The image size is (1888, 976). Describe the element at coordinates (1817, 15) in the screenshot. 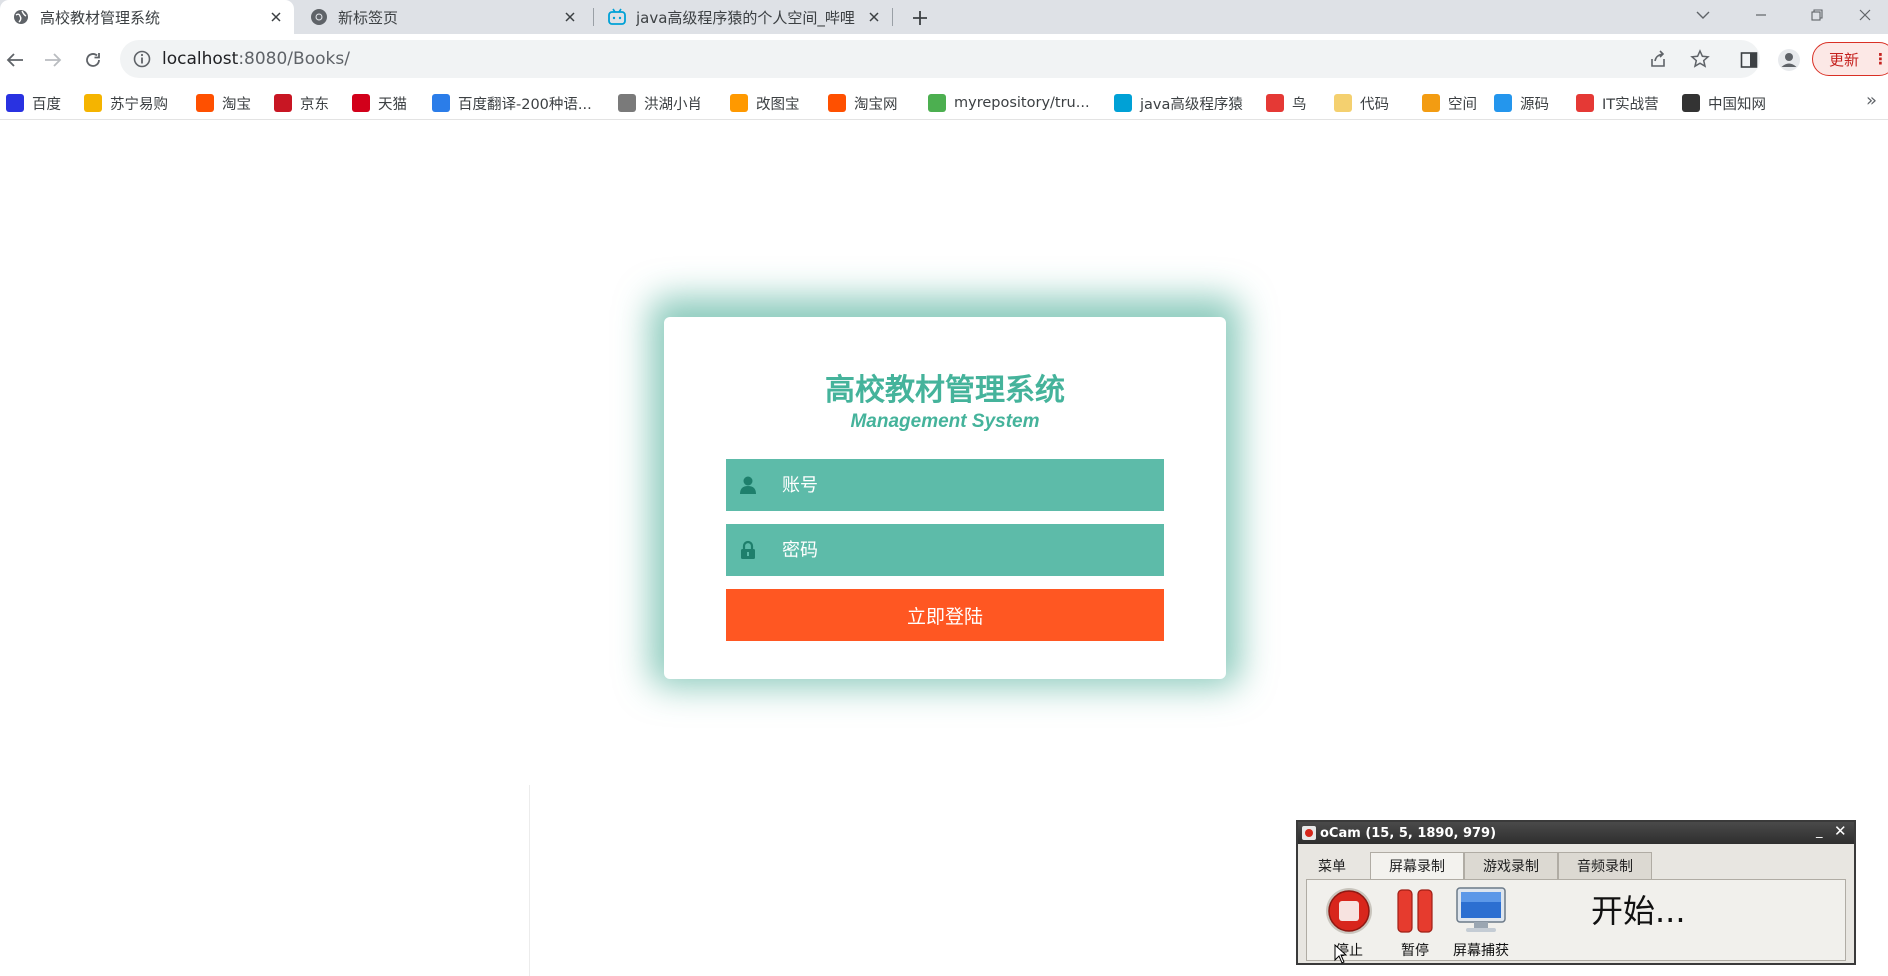

I see `restore-button` at that location.